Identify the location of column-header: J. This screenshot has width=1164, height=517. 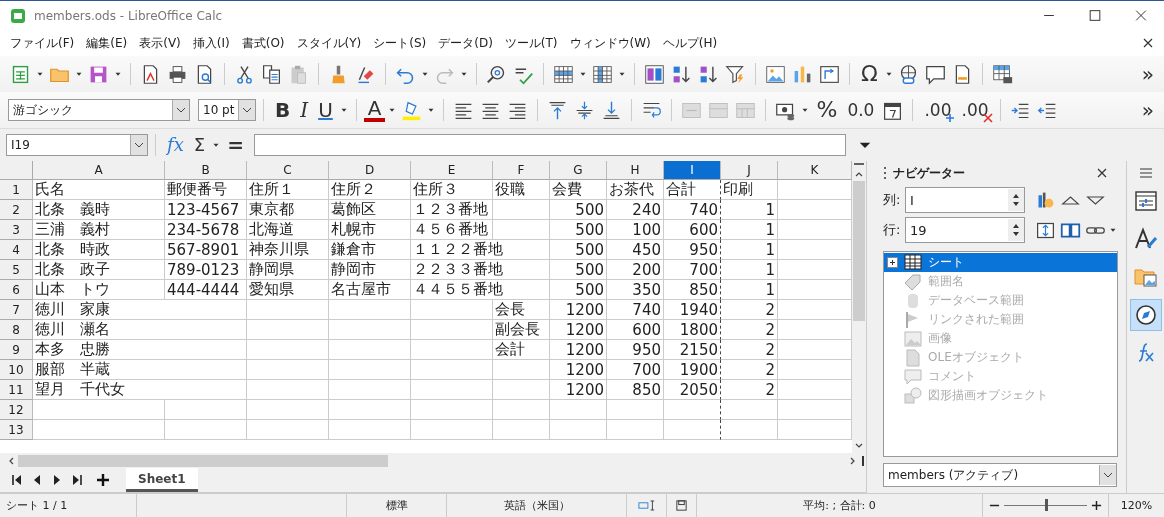
(749, 170).